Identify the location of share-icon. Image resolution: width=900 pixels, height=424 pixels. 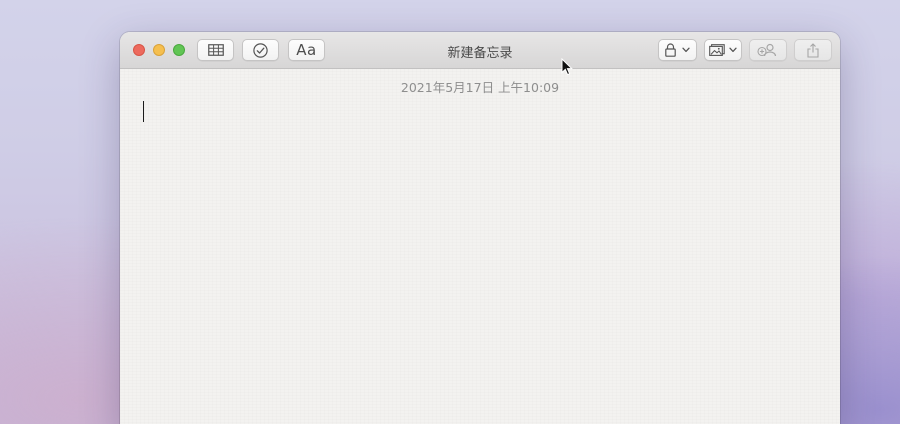
(813, 50).